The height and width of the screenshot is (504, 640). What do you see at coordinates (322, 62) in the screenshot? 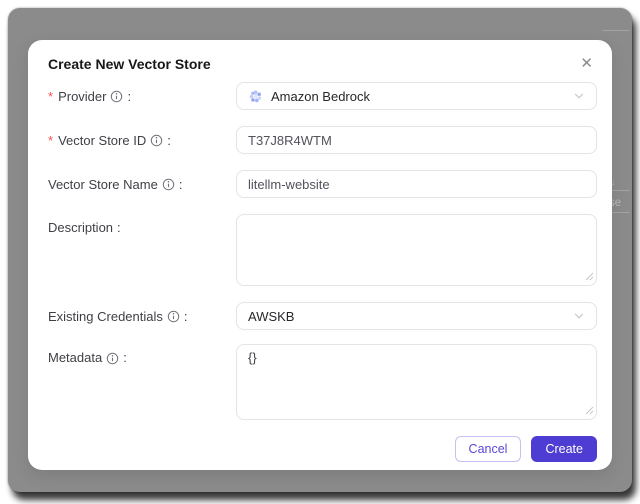
I see `dialog-header: Create New Vector Store ✕` at bounding box center [322, 62].